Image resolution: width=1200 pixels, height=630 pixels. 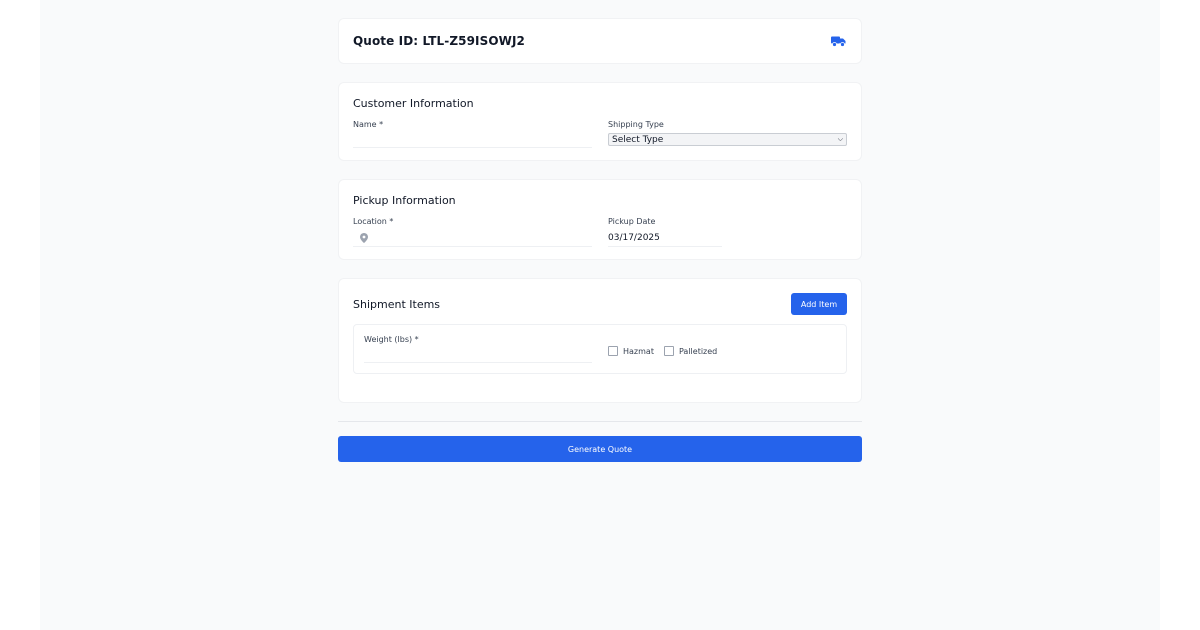 I want to click on shipment-item: Weight (lbs) * Hazmat Palletized, so click(x=600, y=349).